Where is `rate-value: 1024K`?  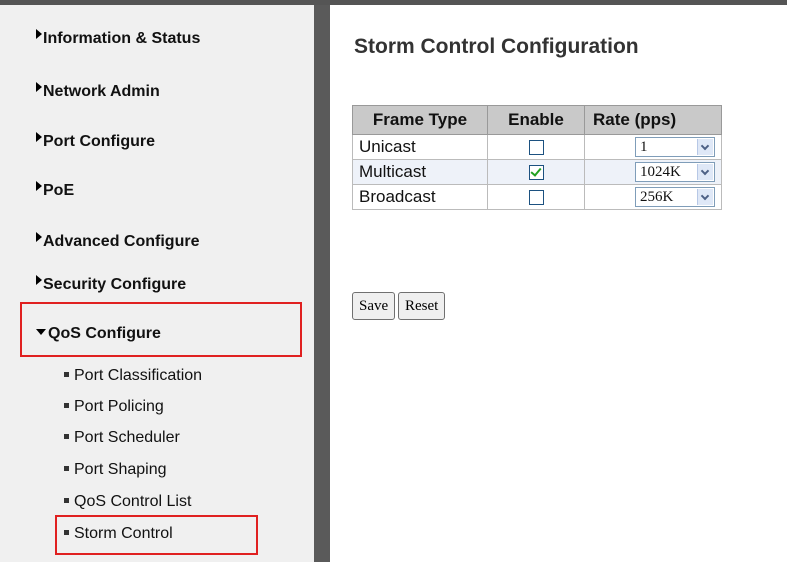 rate-value: 1024K is located at coordinates (660, 172).